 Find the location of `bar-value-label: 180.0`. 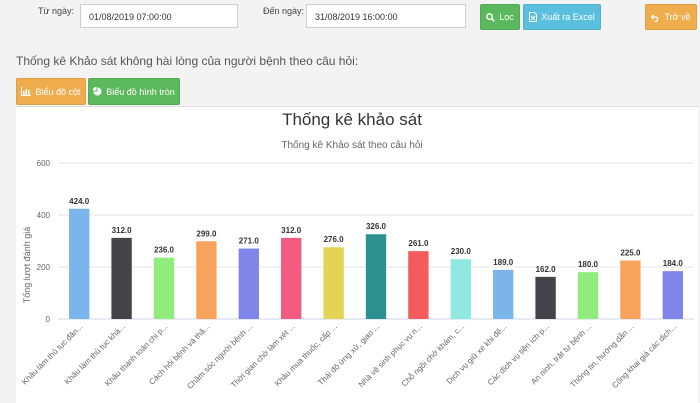

bar-value-label: 180.0 is located at coordinates (588, 264).